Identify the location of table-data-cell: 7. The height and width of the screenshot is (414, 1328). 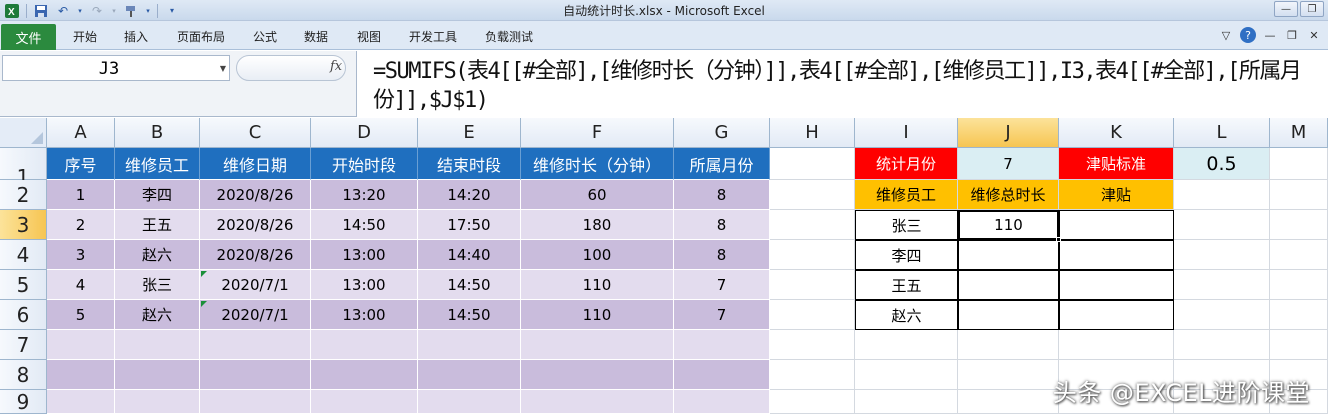
(722, 315).